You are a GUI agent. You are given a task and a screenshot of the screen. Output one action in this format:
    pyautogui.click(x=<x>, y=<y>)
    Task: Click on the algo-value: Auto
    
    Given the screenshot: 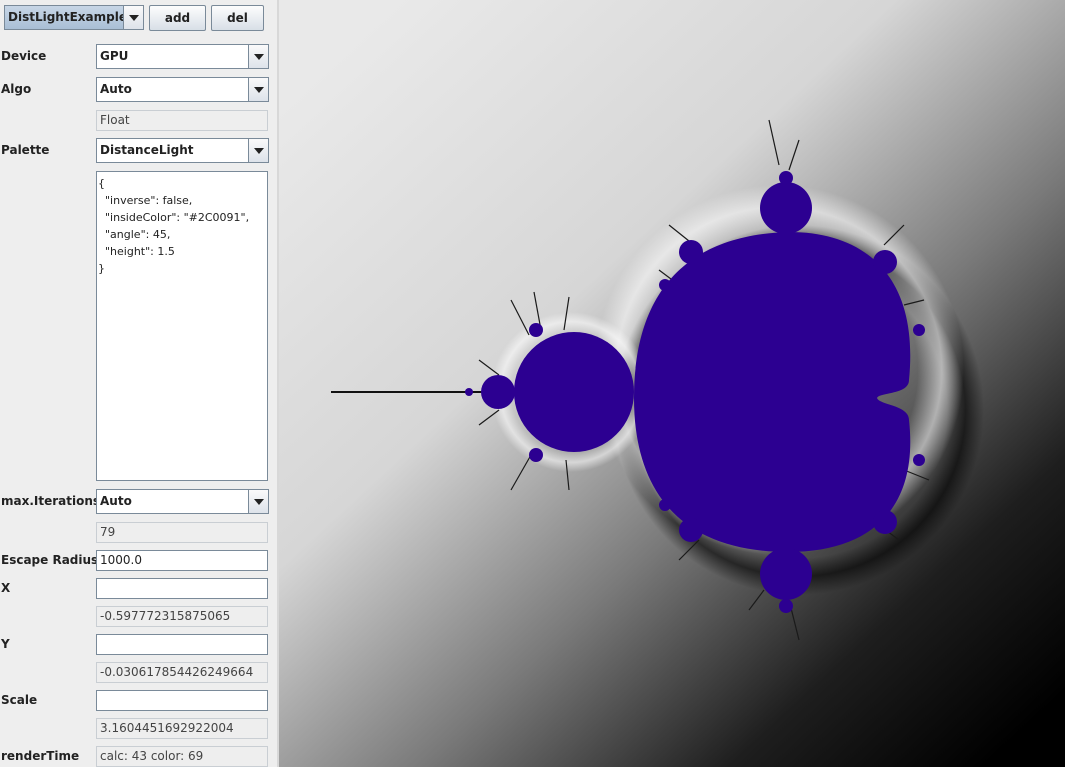 What is the action you would take?
    pyautogui.click(x=116, y=89)
    